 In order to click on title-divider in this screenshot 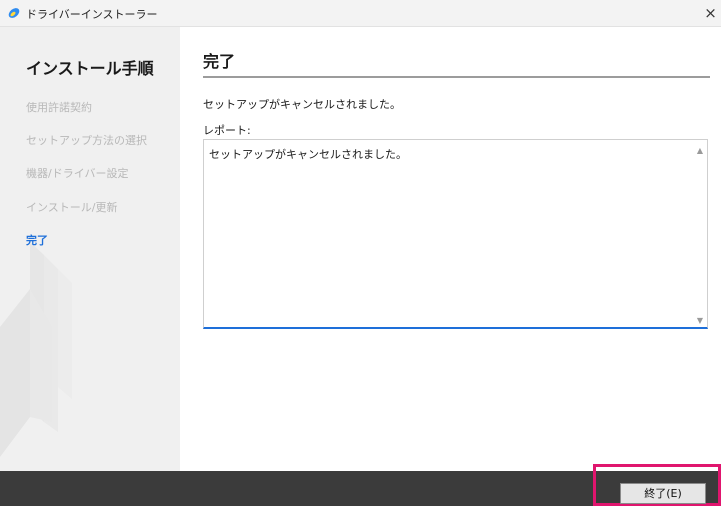, I will do `click(456, 77)`.